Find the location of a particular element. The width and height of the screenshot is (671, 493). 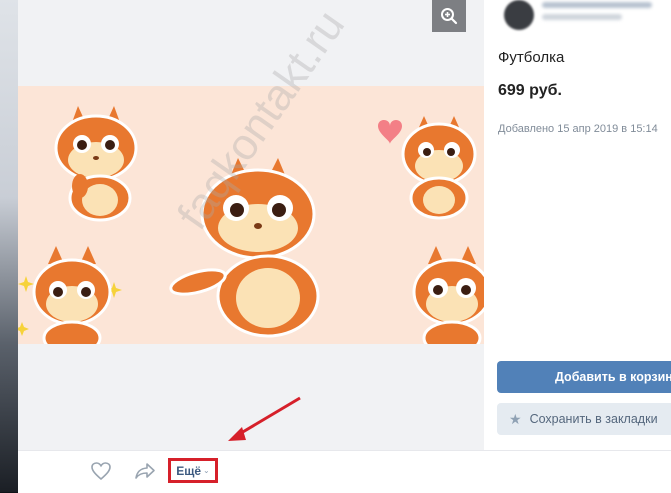

share-arrow-icon is located at coordinates (145, 471).